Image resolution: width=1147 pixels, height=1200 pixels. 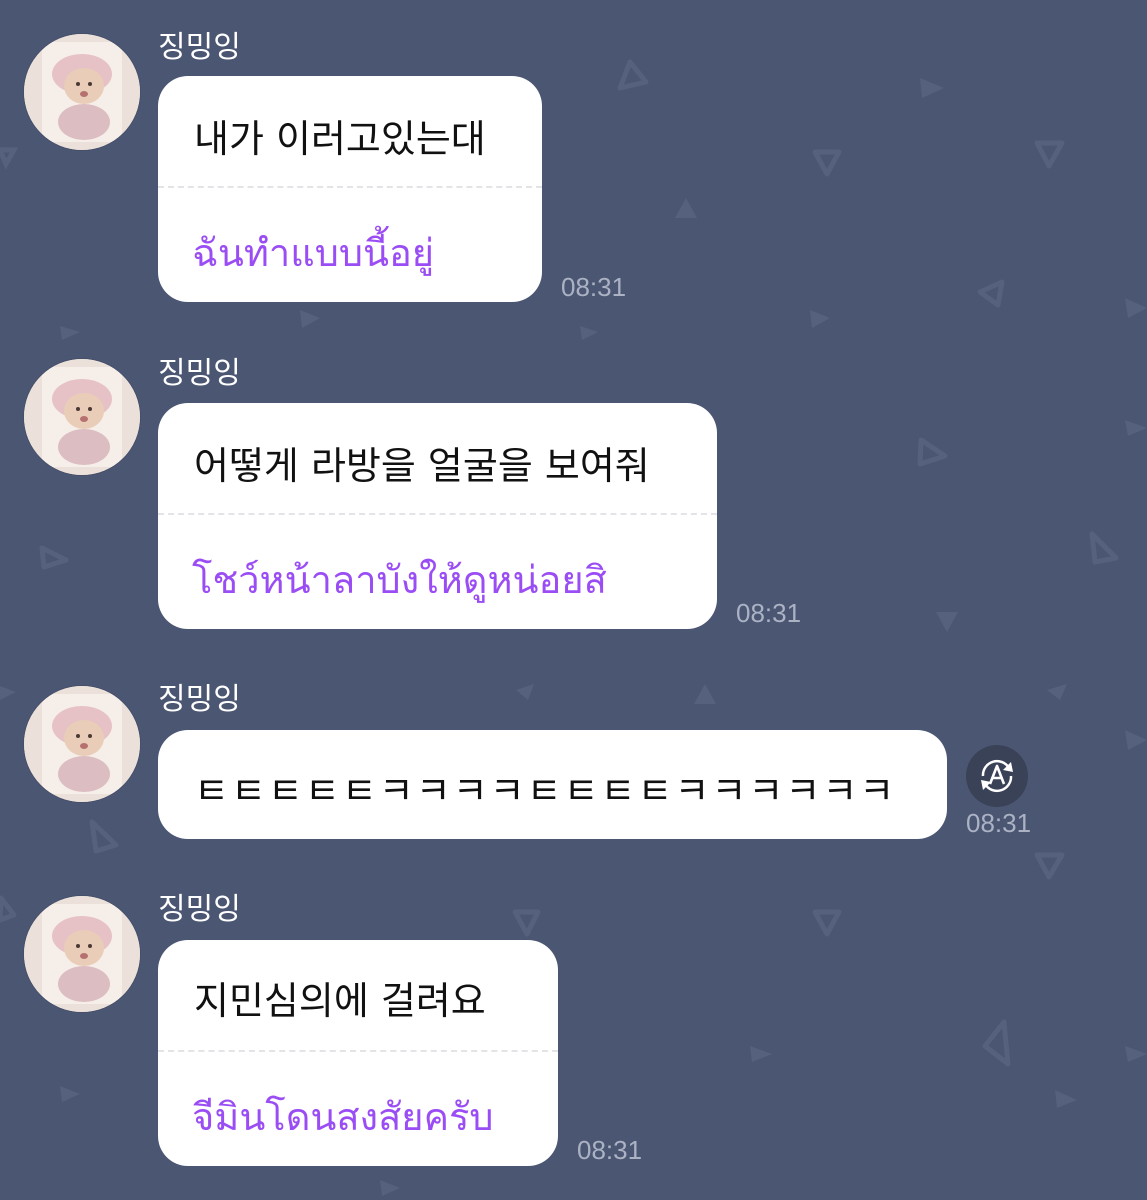 I want to click on message-bubble: ㅌㅌㅌㅌㅌㅋㅋㅋㅋㅌㅌㅌㅌㅋㅋㅋㅋㅋㅋ, so click(x=552, y=784).